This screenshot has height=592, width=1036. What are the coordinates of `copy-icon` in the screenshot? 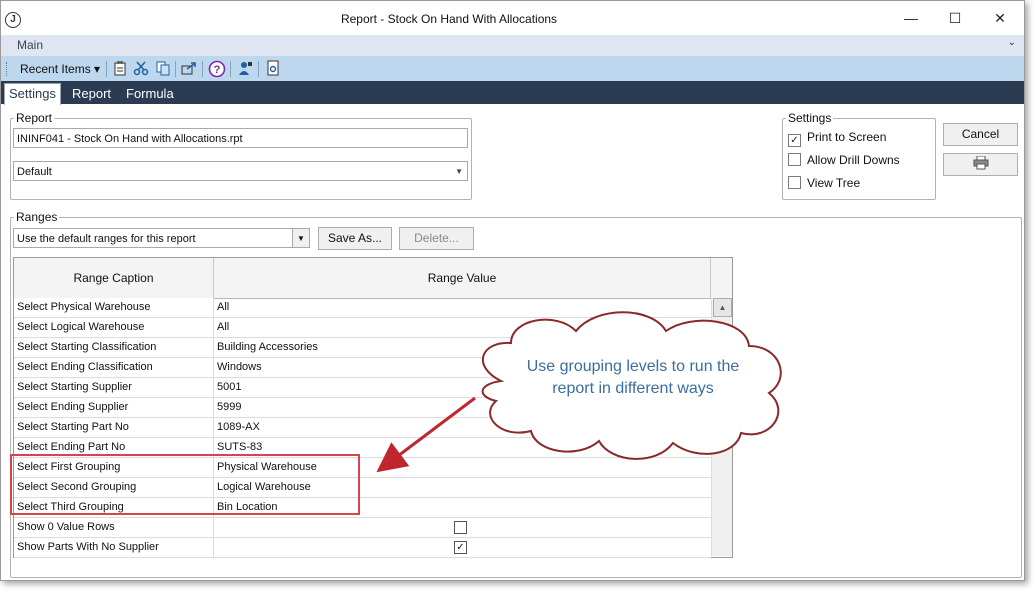 It's located at (163, 69).